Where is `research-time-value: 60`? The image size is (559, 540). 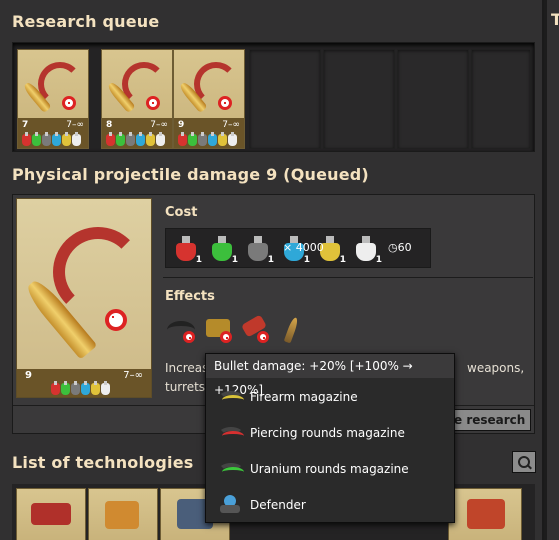 research-time-value: 60 is located at coordinates (404, 247).